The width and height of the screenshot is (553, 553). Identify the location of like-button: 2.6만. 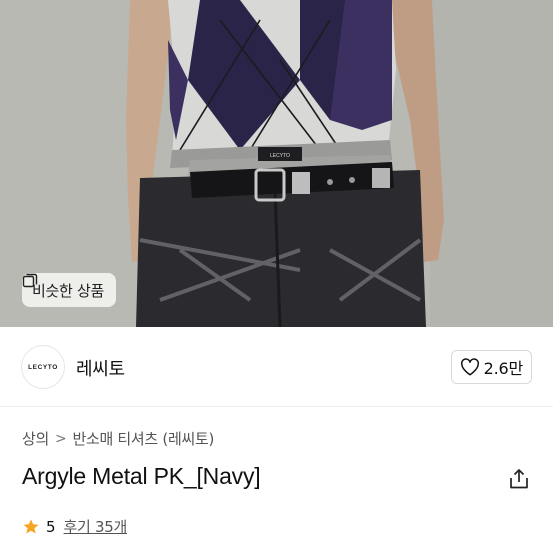
(491, 367).